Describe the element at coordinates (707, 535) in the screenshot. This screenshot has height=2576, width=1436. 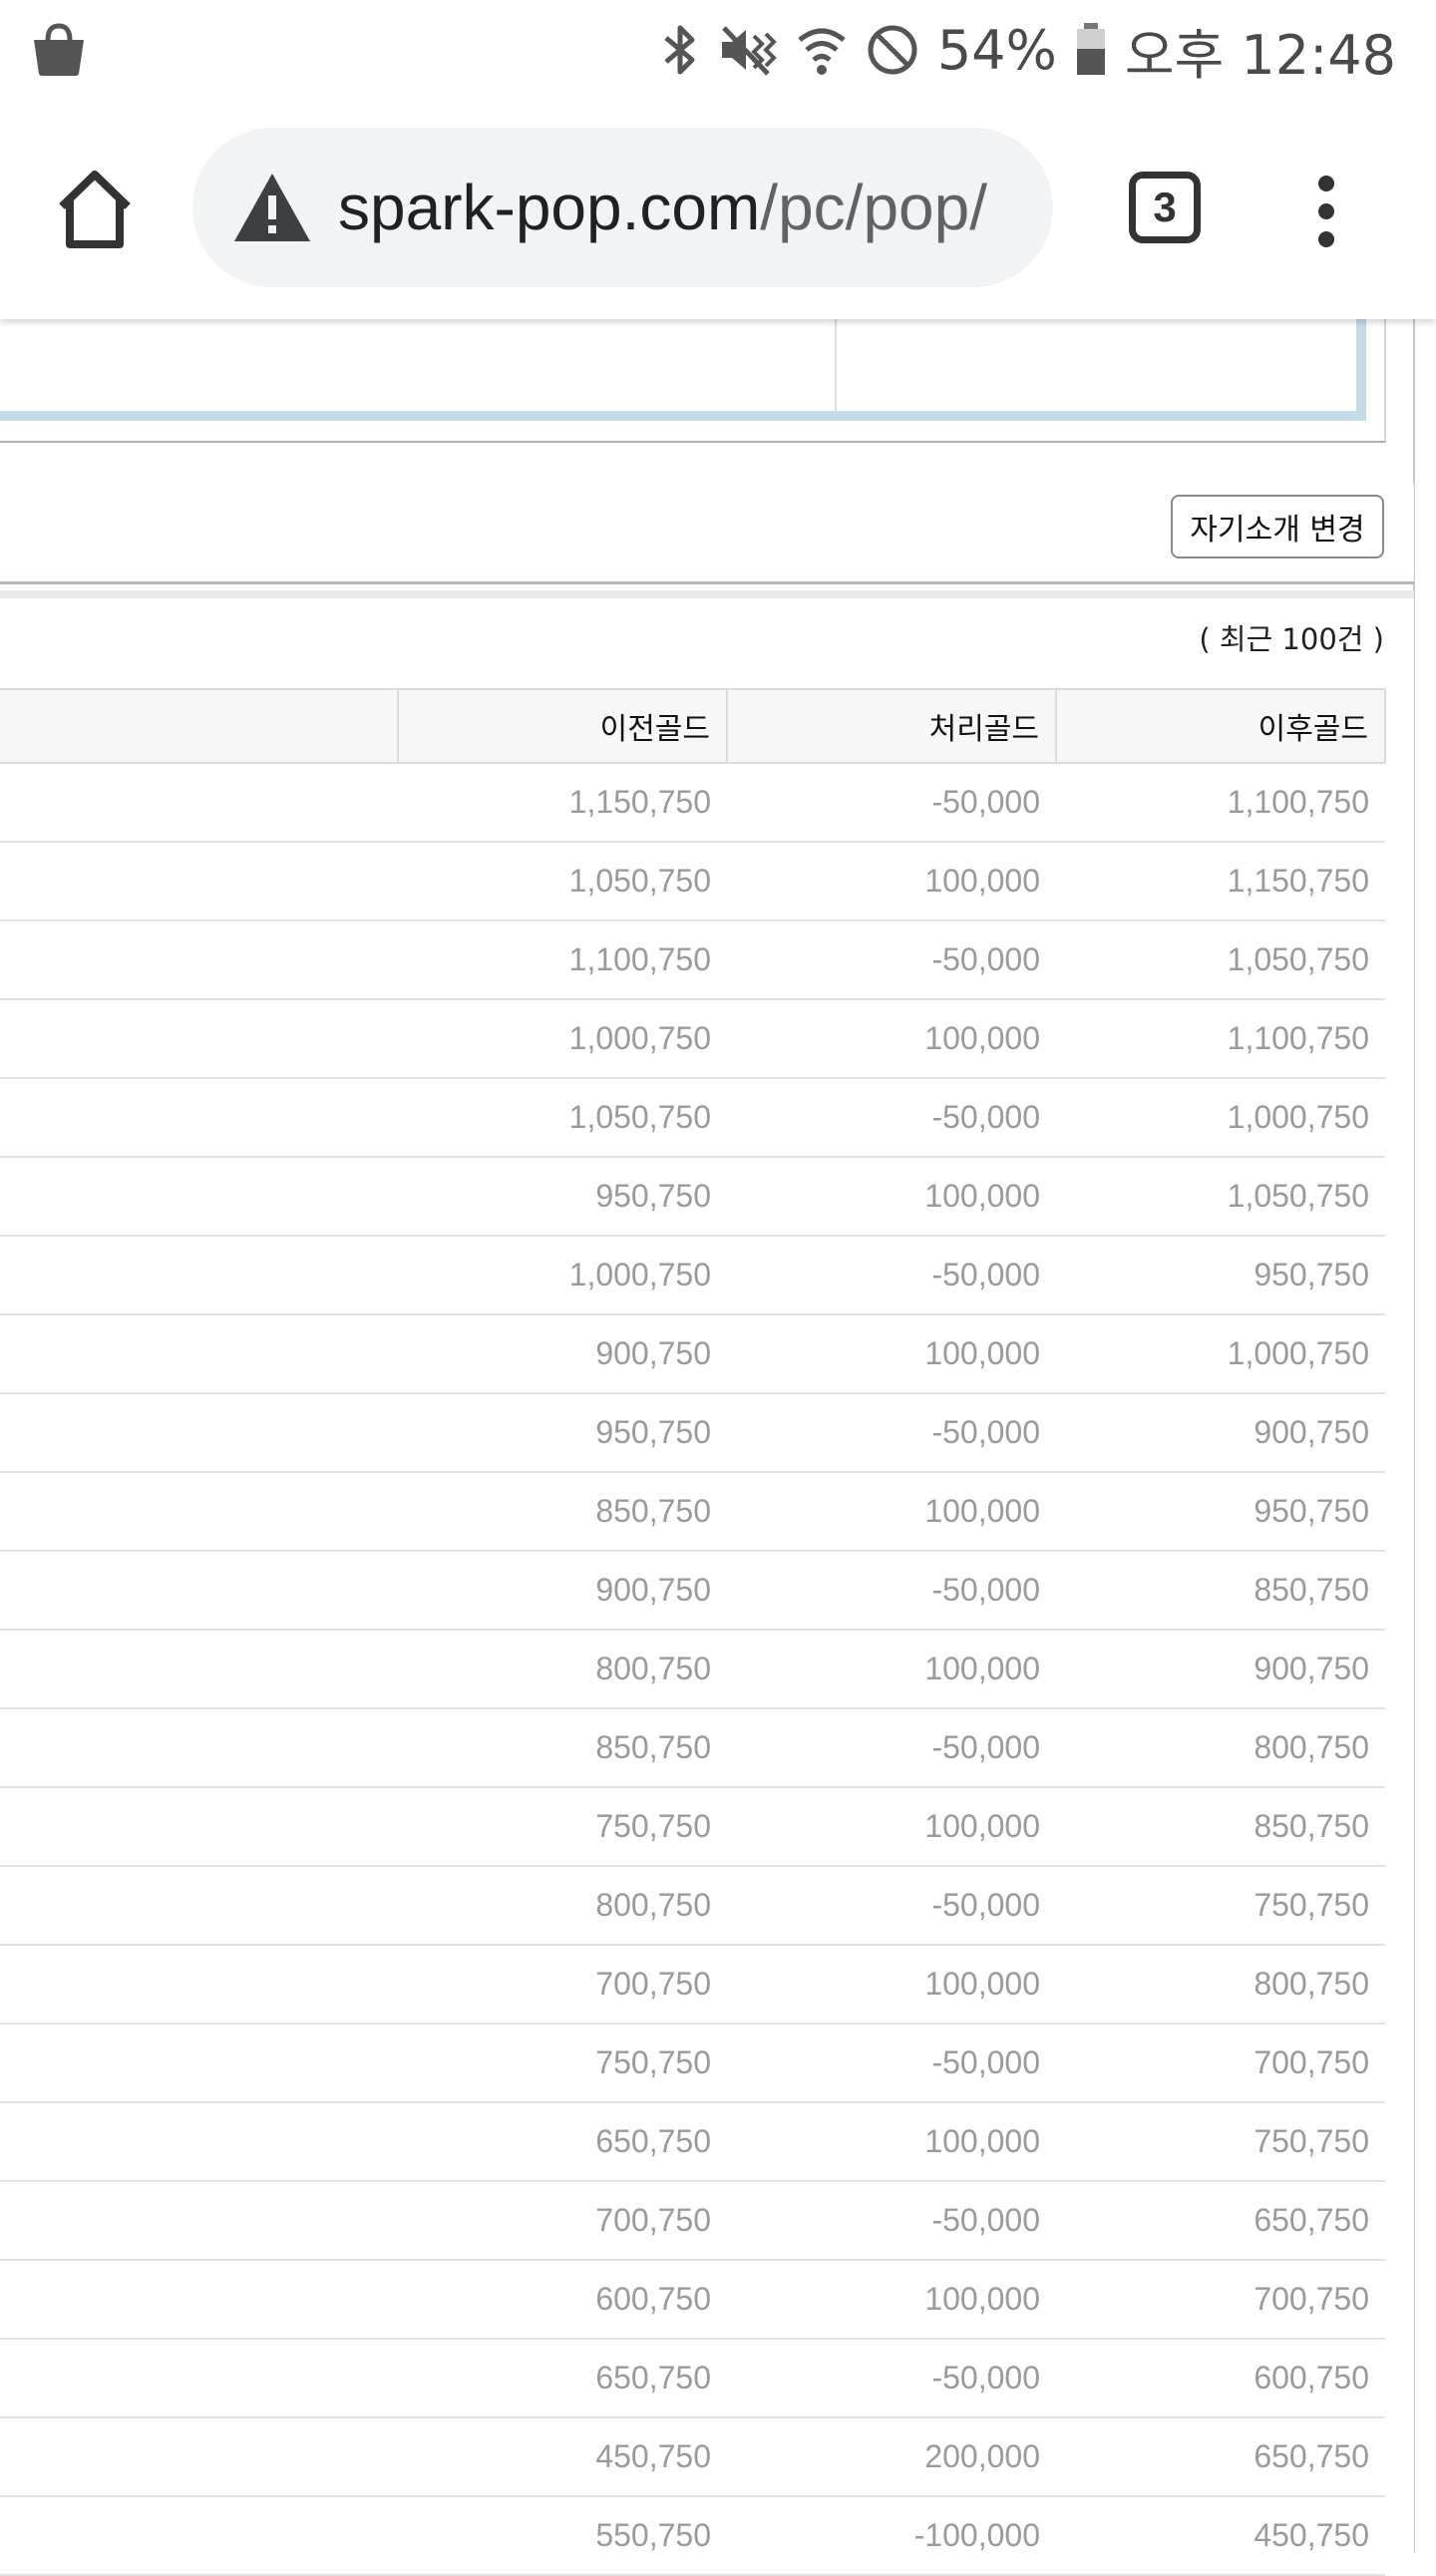
I see `intro-bar: 자기소개 변경` at that location.